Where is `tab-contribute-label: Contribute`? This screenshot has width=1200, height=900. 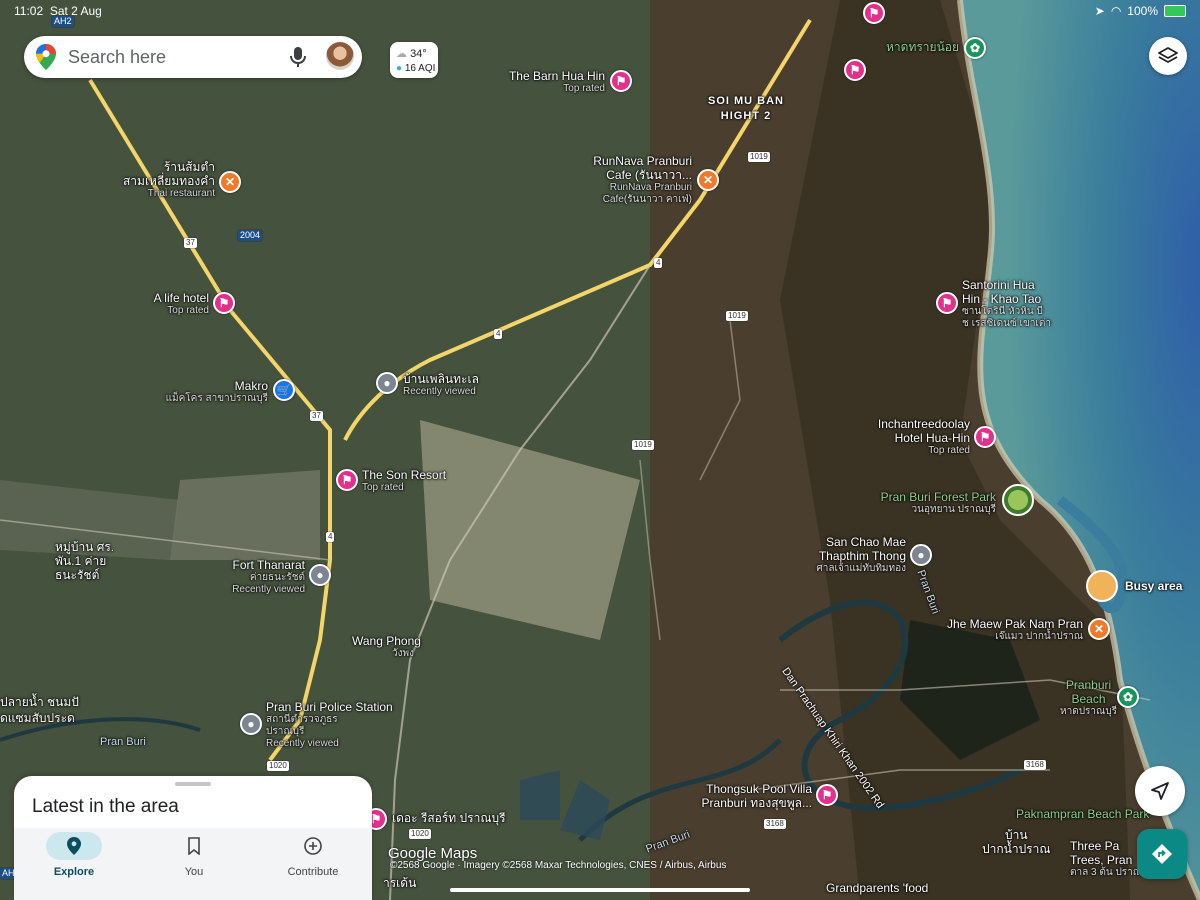
tab-contribute-label: Contribute is located at coordinates (313, 872).